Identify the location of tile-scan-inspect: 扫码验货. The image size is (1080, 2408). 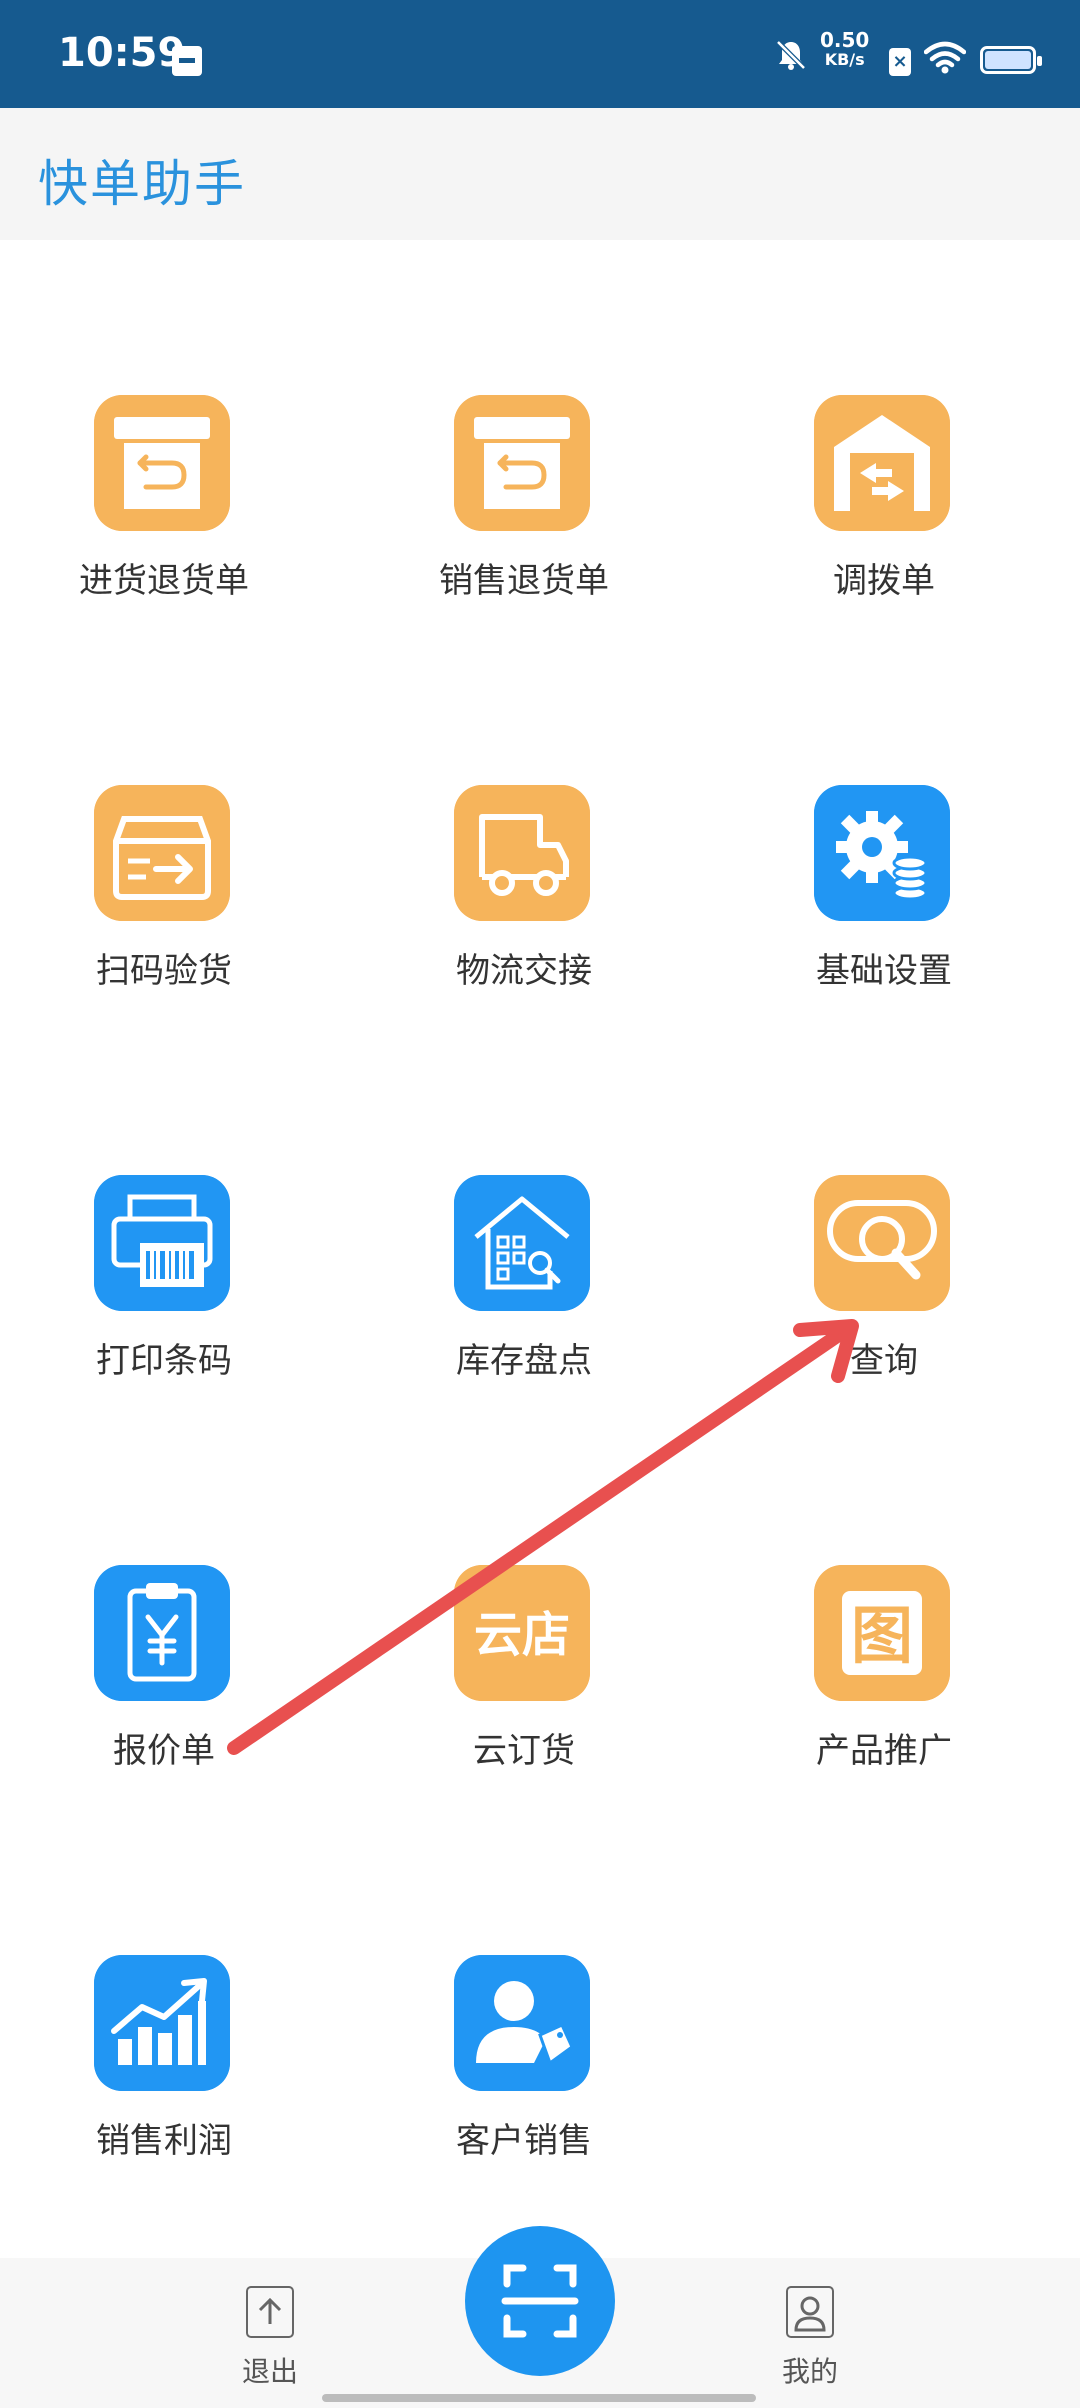
(164, 935).